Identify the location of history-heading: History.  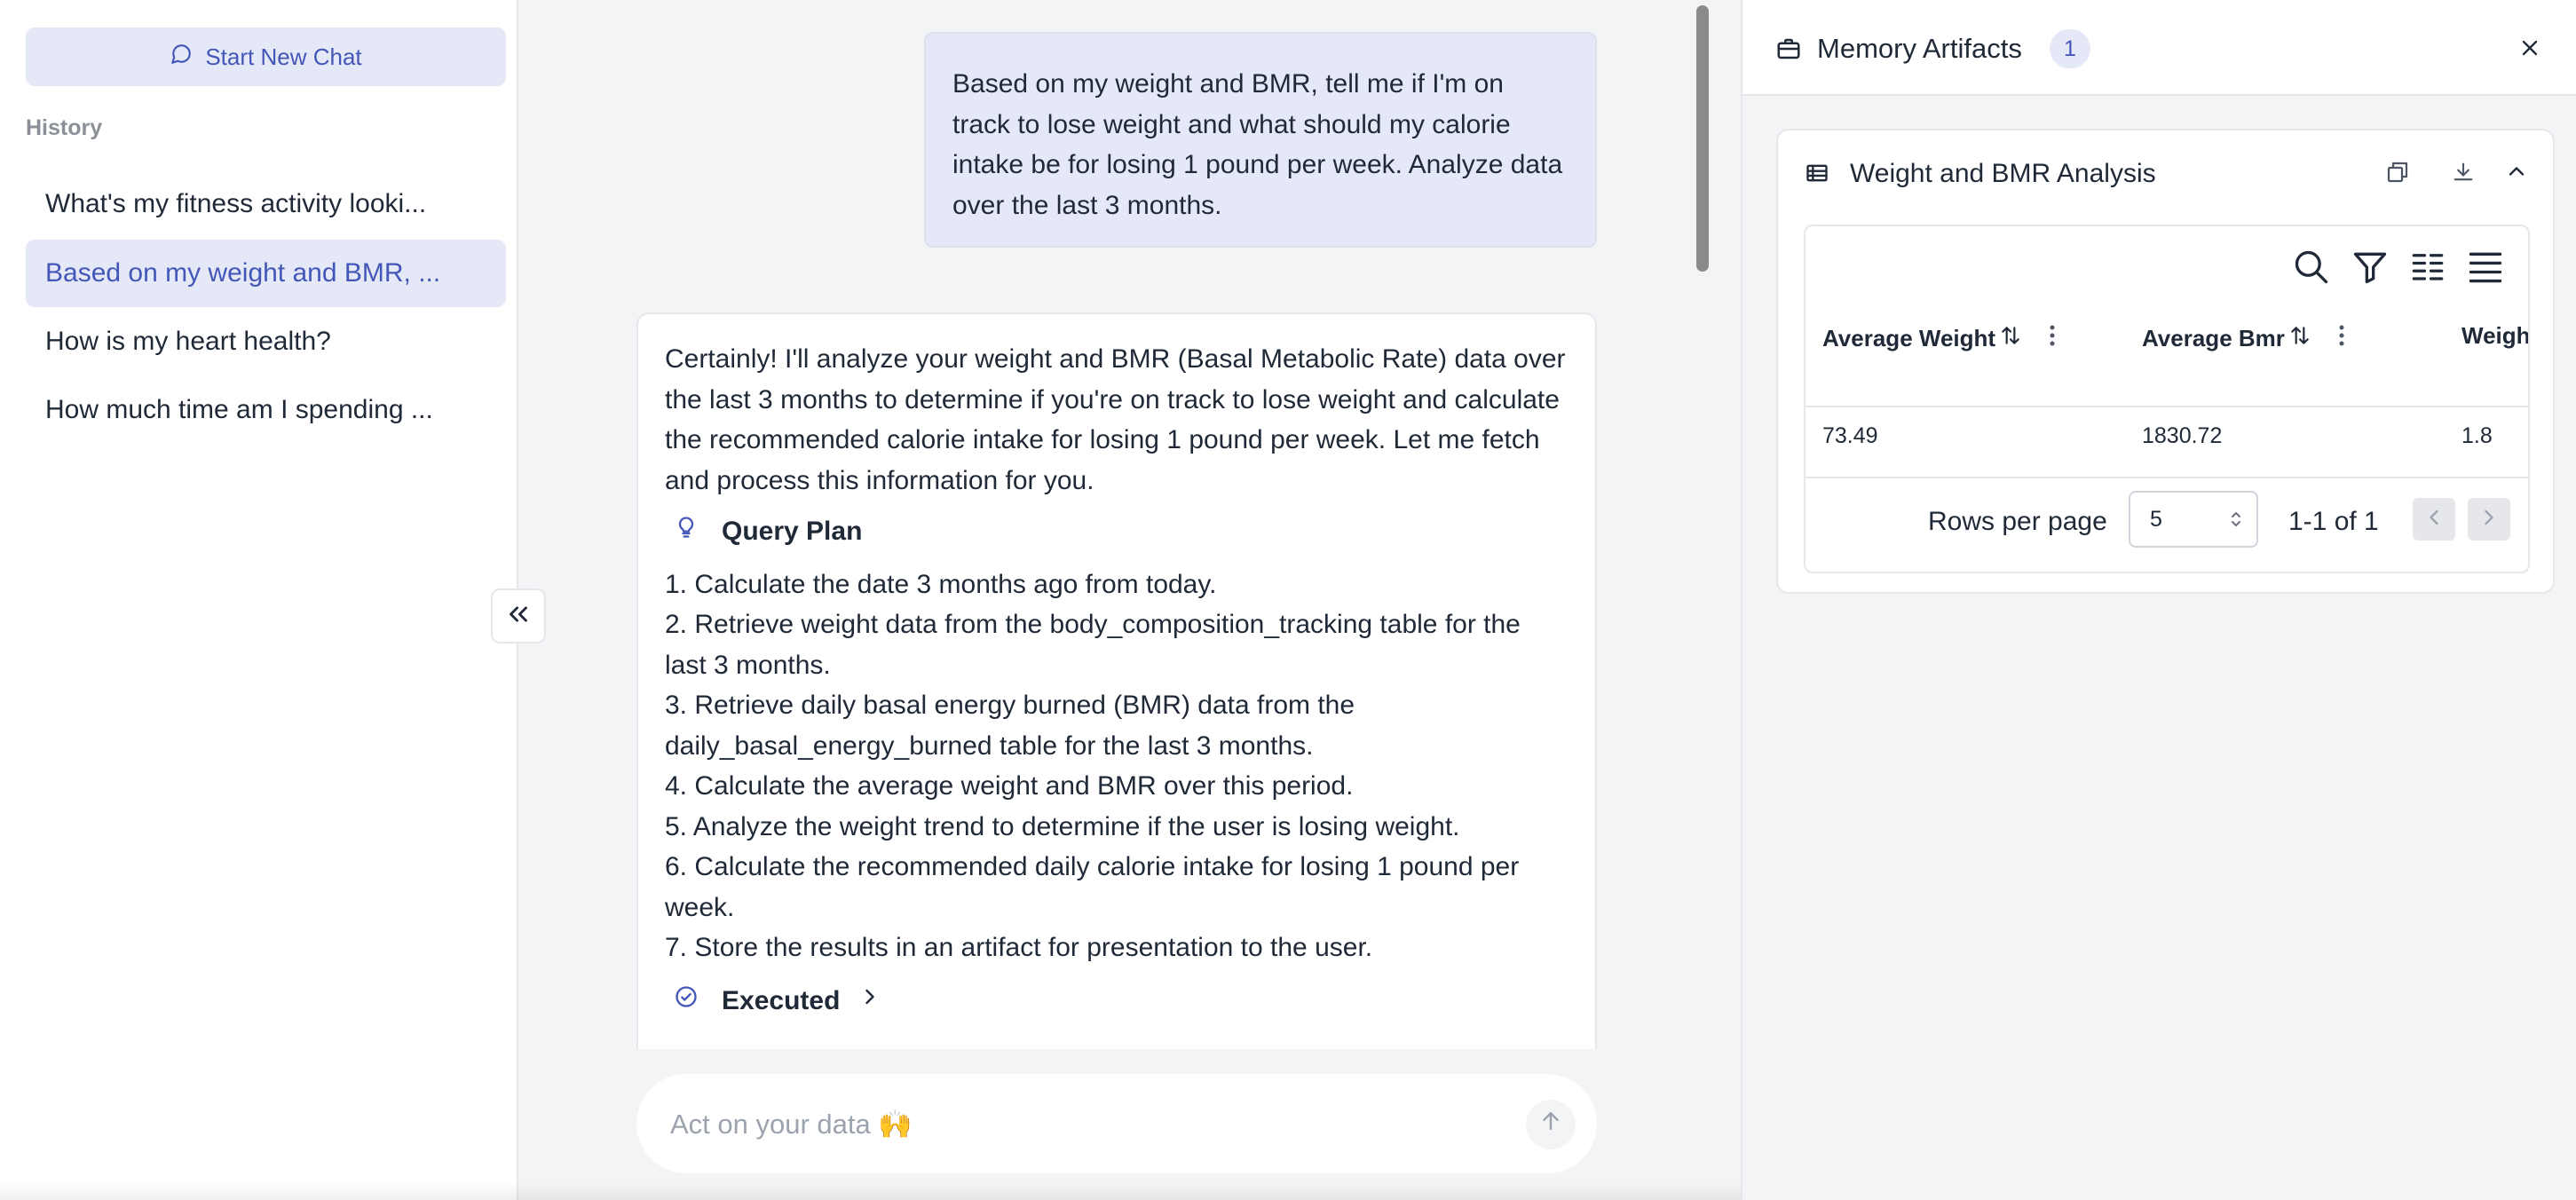
(64, 127).